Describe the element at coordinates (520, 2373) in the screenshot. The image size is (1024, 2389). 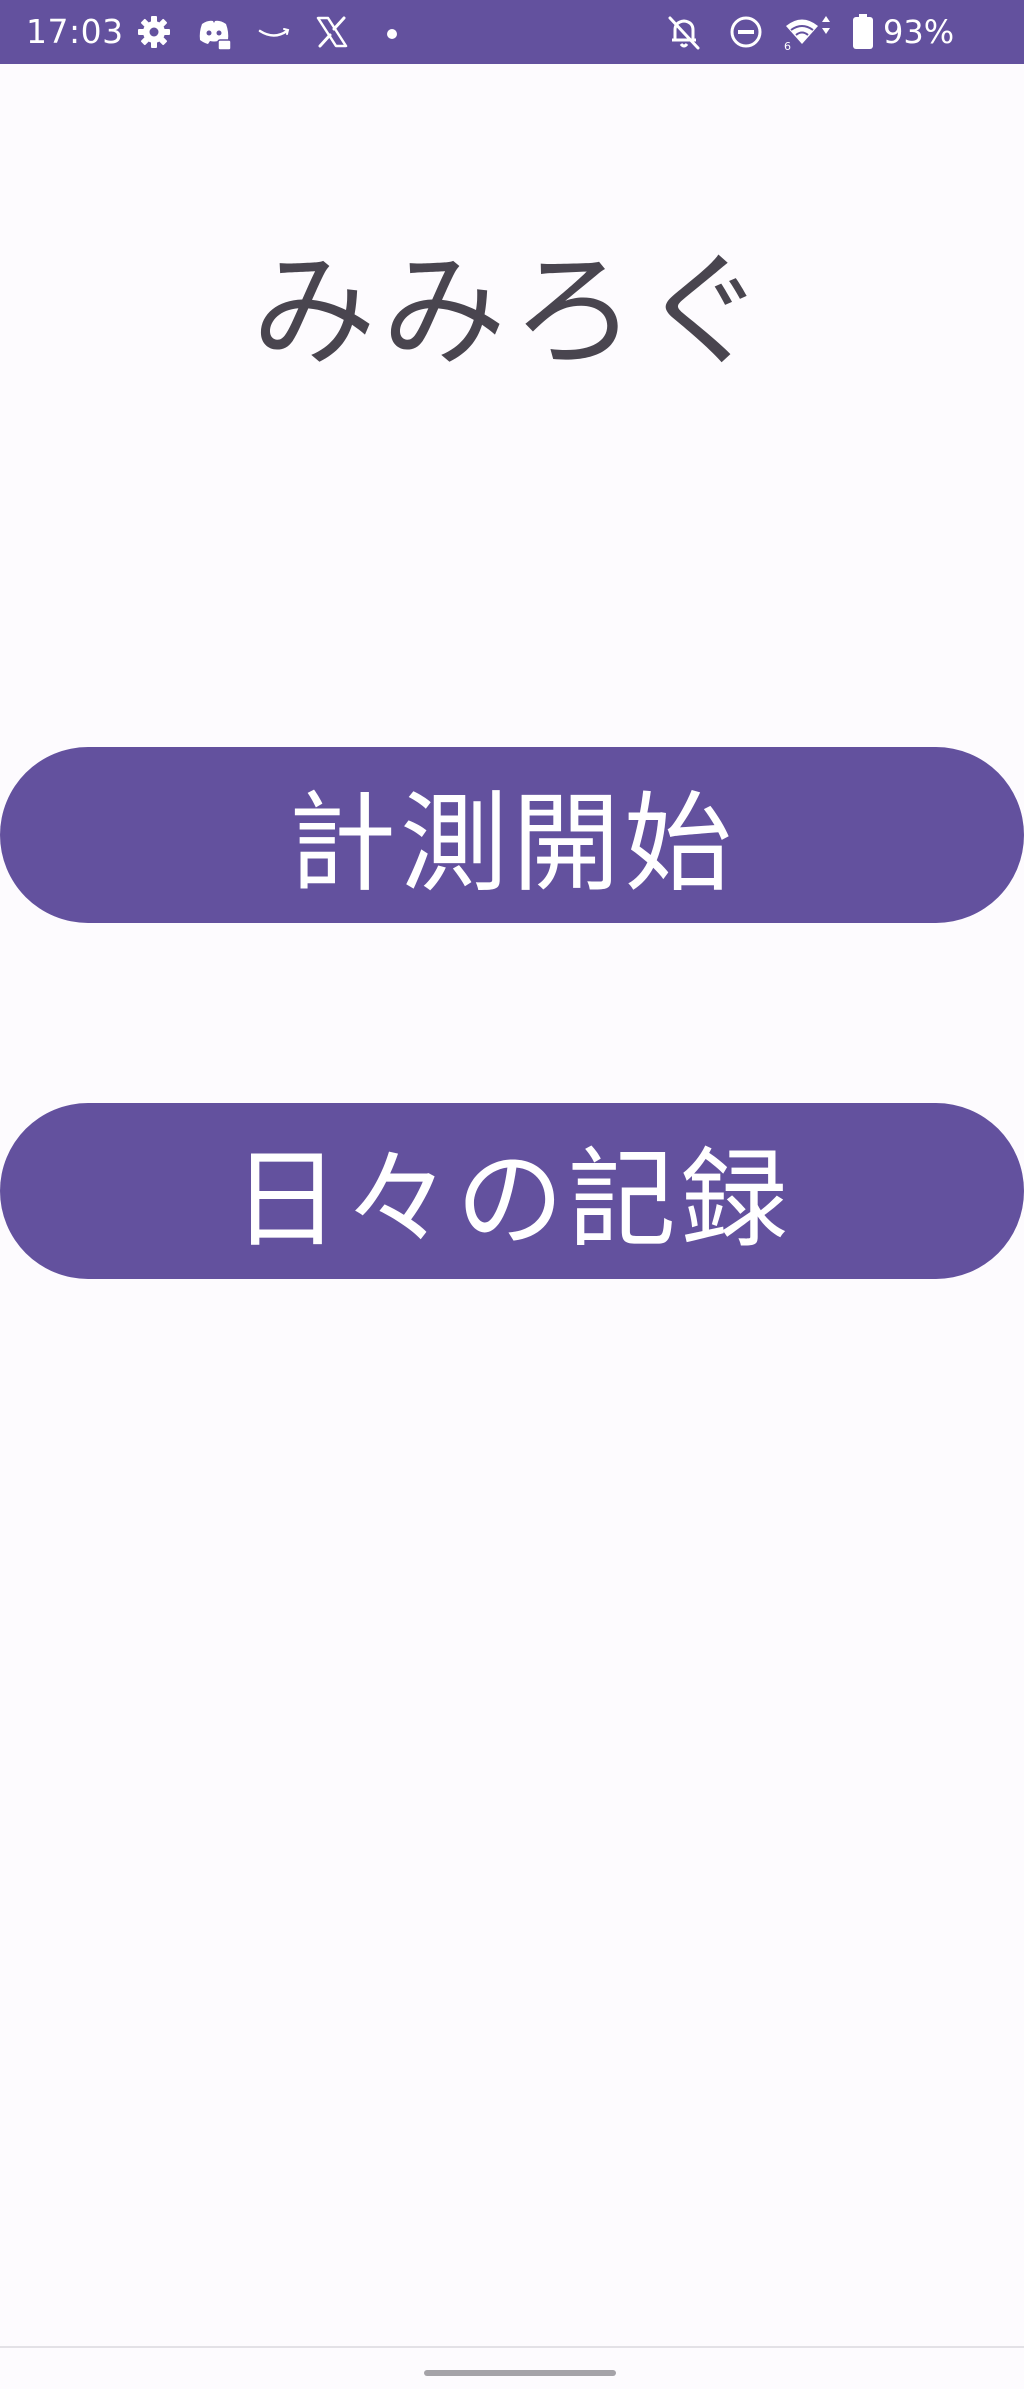
I see `gesture-handle` at that location.